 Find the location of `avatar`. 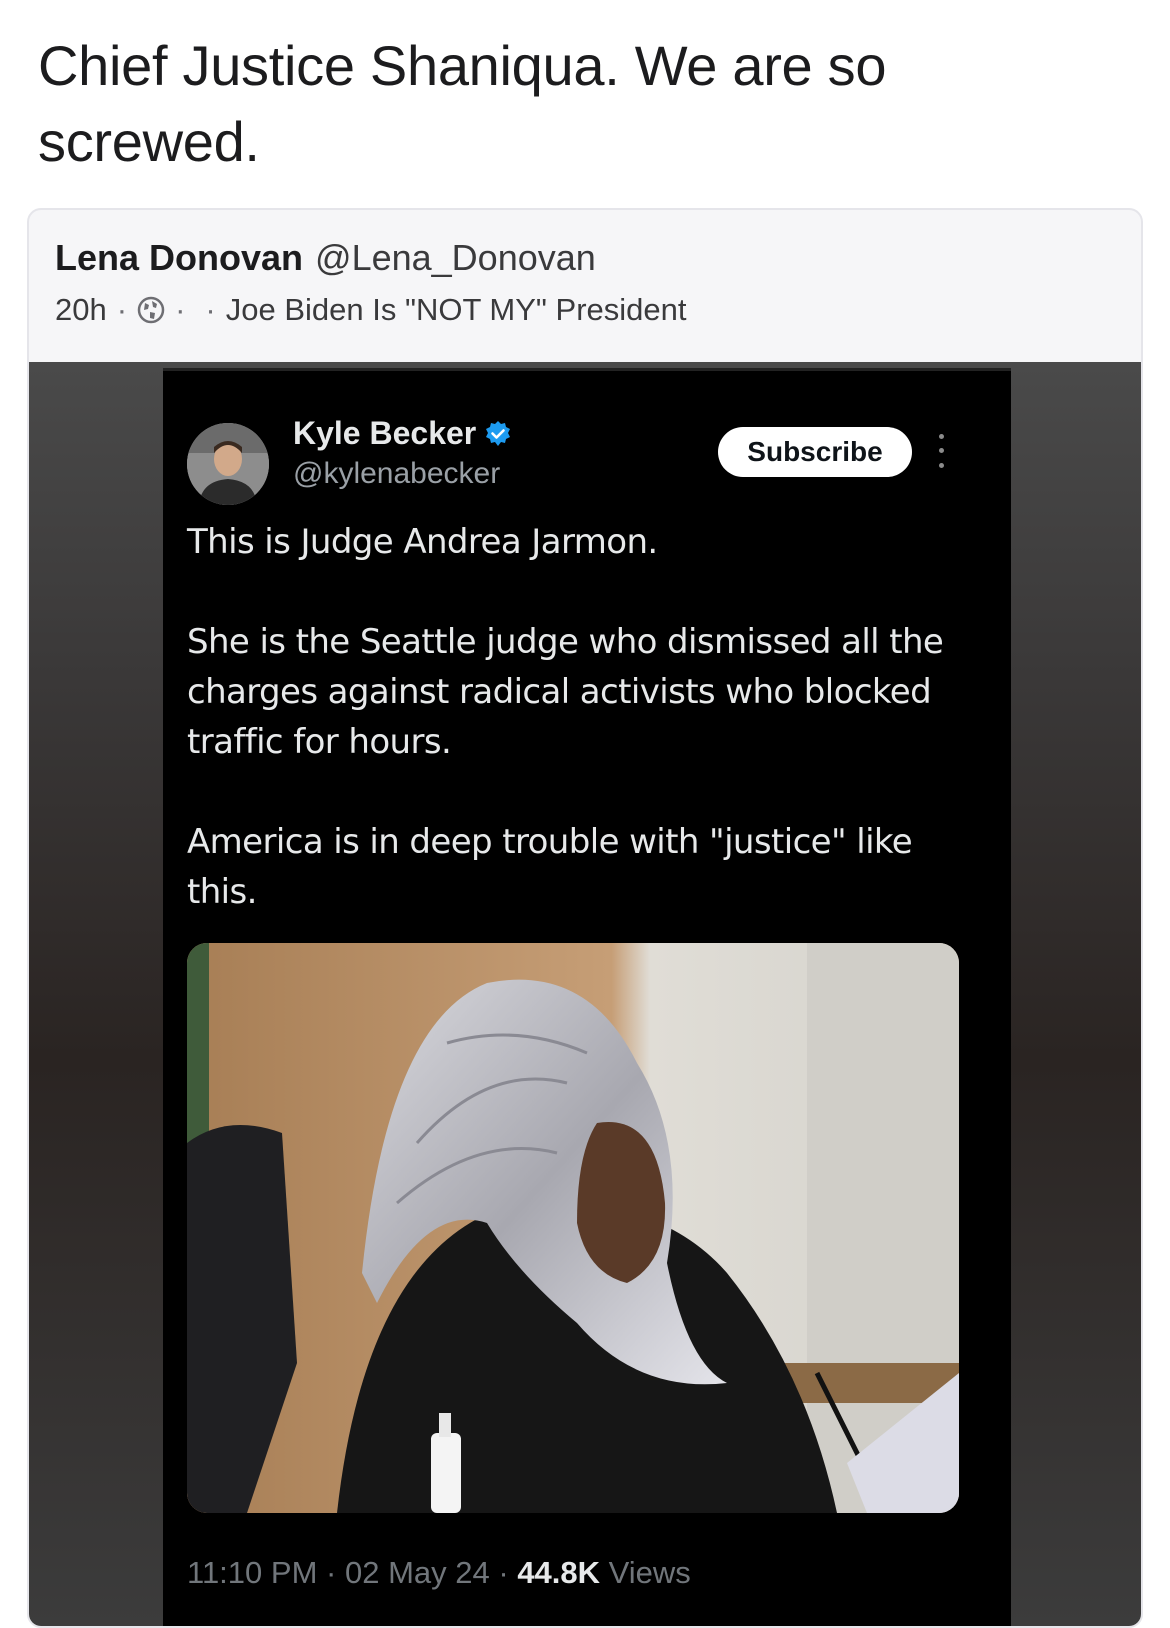

avatar is located at coordinates (228, 464).